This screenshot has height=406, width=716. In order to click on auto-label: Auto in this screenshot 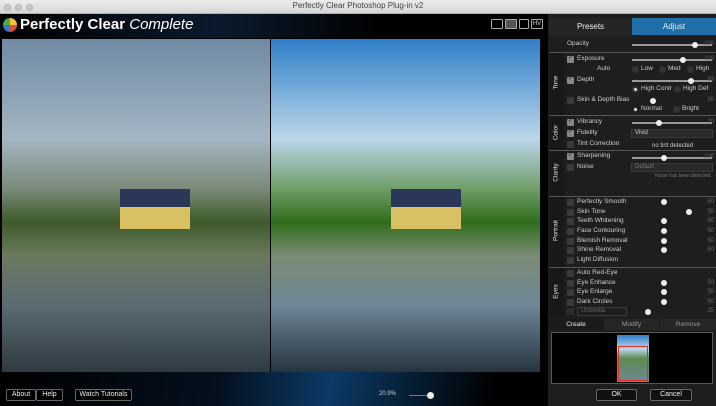, I will do `click(604, 68)`.